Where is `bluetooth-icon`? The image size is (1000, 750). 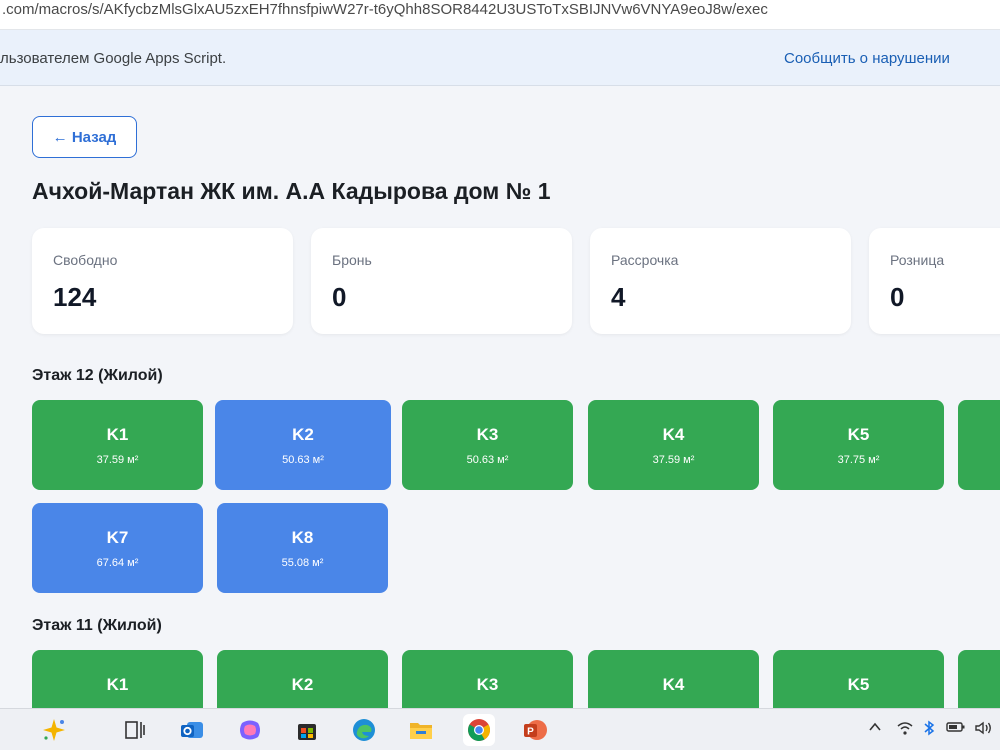
bluetooth-icon is located at coordinates (929, 729).